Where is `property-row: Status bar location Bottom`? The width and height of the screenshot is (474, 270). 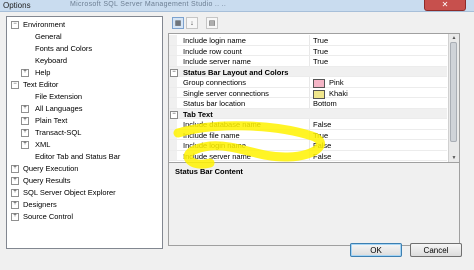
property-row: Status bar location Bottom is located at coordinates (308, 103).